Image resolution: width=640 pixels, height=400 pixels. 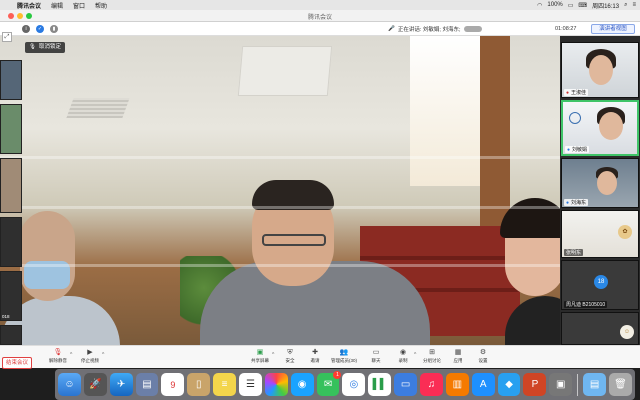 I want to click on end-meeting-button: 结束会议, so click(x=17, y=363).